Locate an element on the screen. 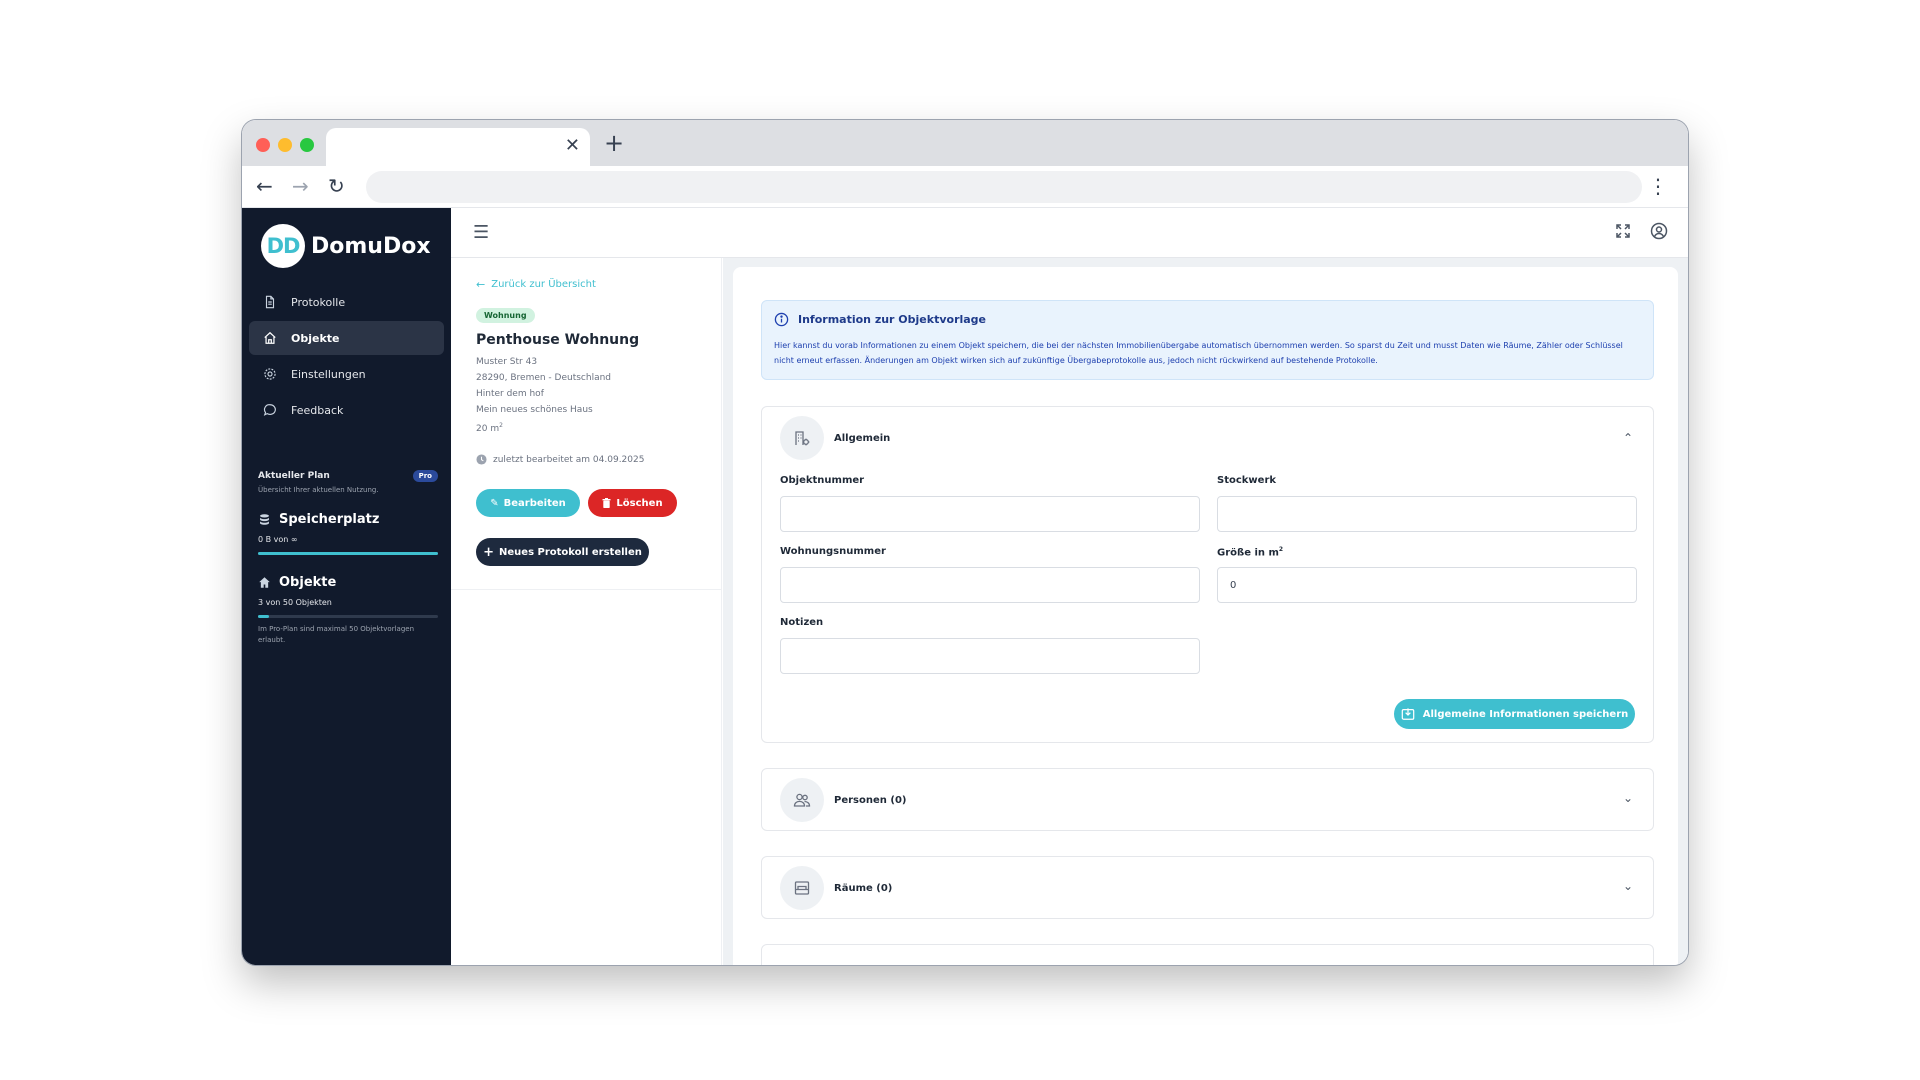 Image resolution: width=1920 pixels, height=1080 pixels. sidebar-item-feedback: Feedback is located at coordinates (346, 410).